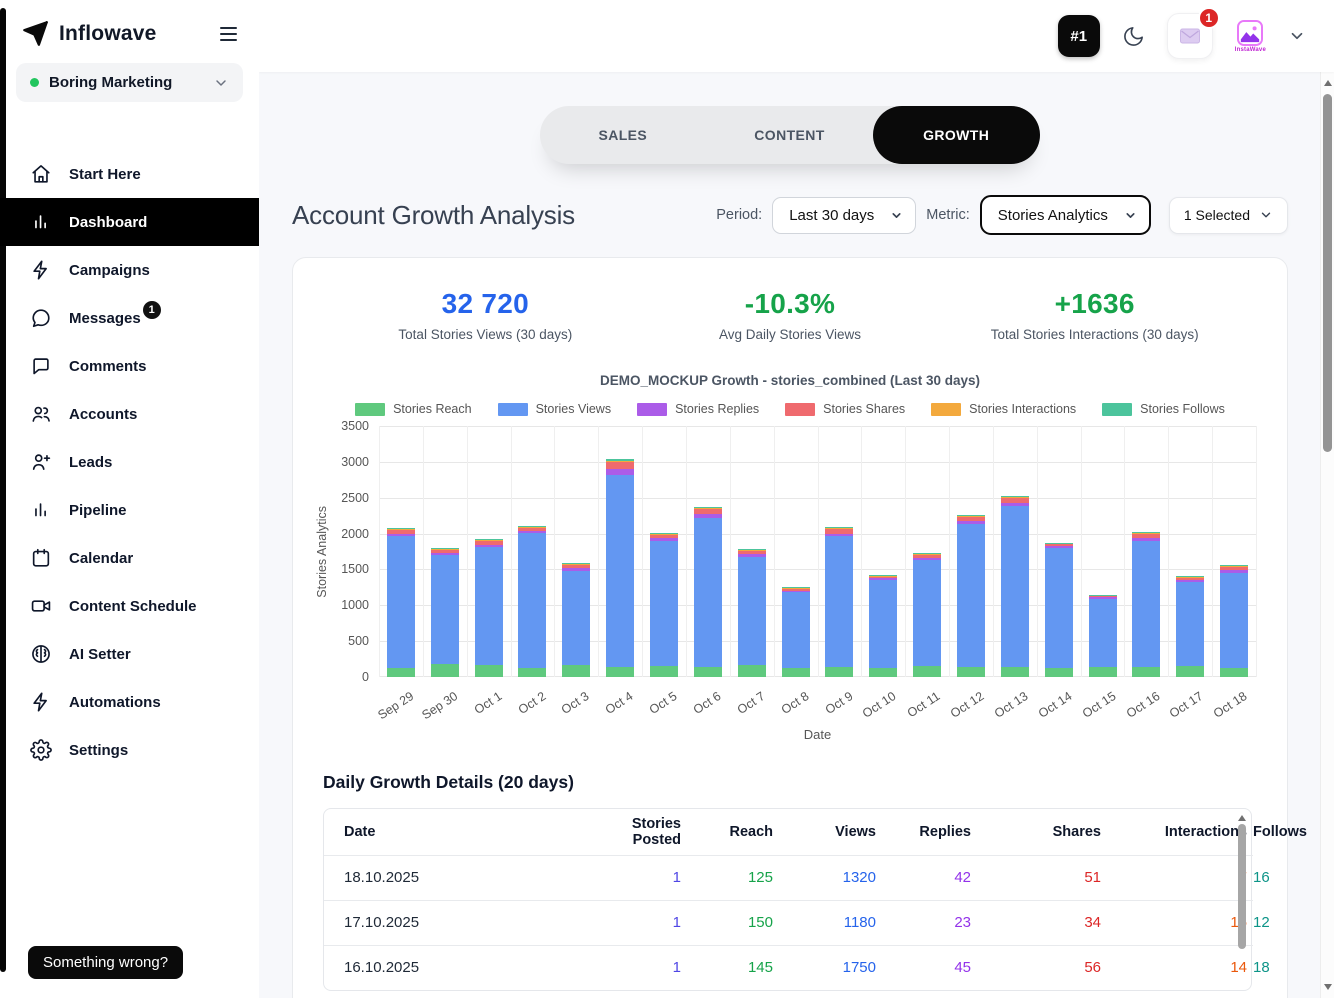  Describe the element at coordinates (129, 82) in the screenshot. I see `workspace-selector: Boring Marketing` at that location.